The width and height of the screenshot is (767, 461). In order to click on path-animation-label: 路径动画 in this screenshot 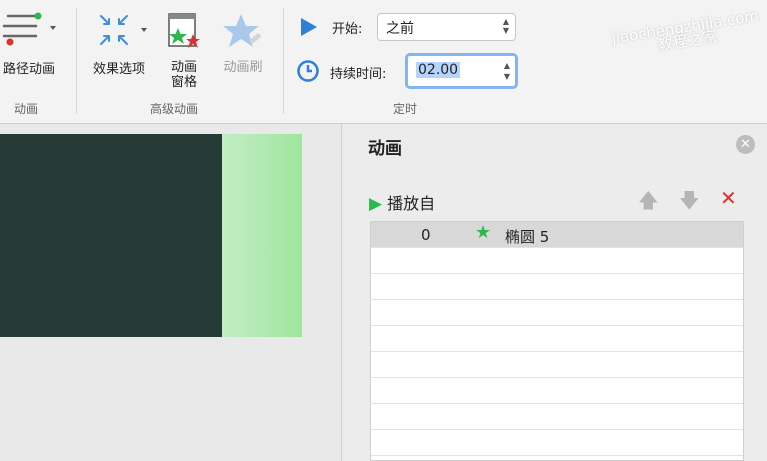, I will do `click(28, 69)`.